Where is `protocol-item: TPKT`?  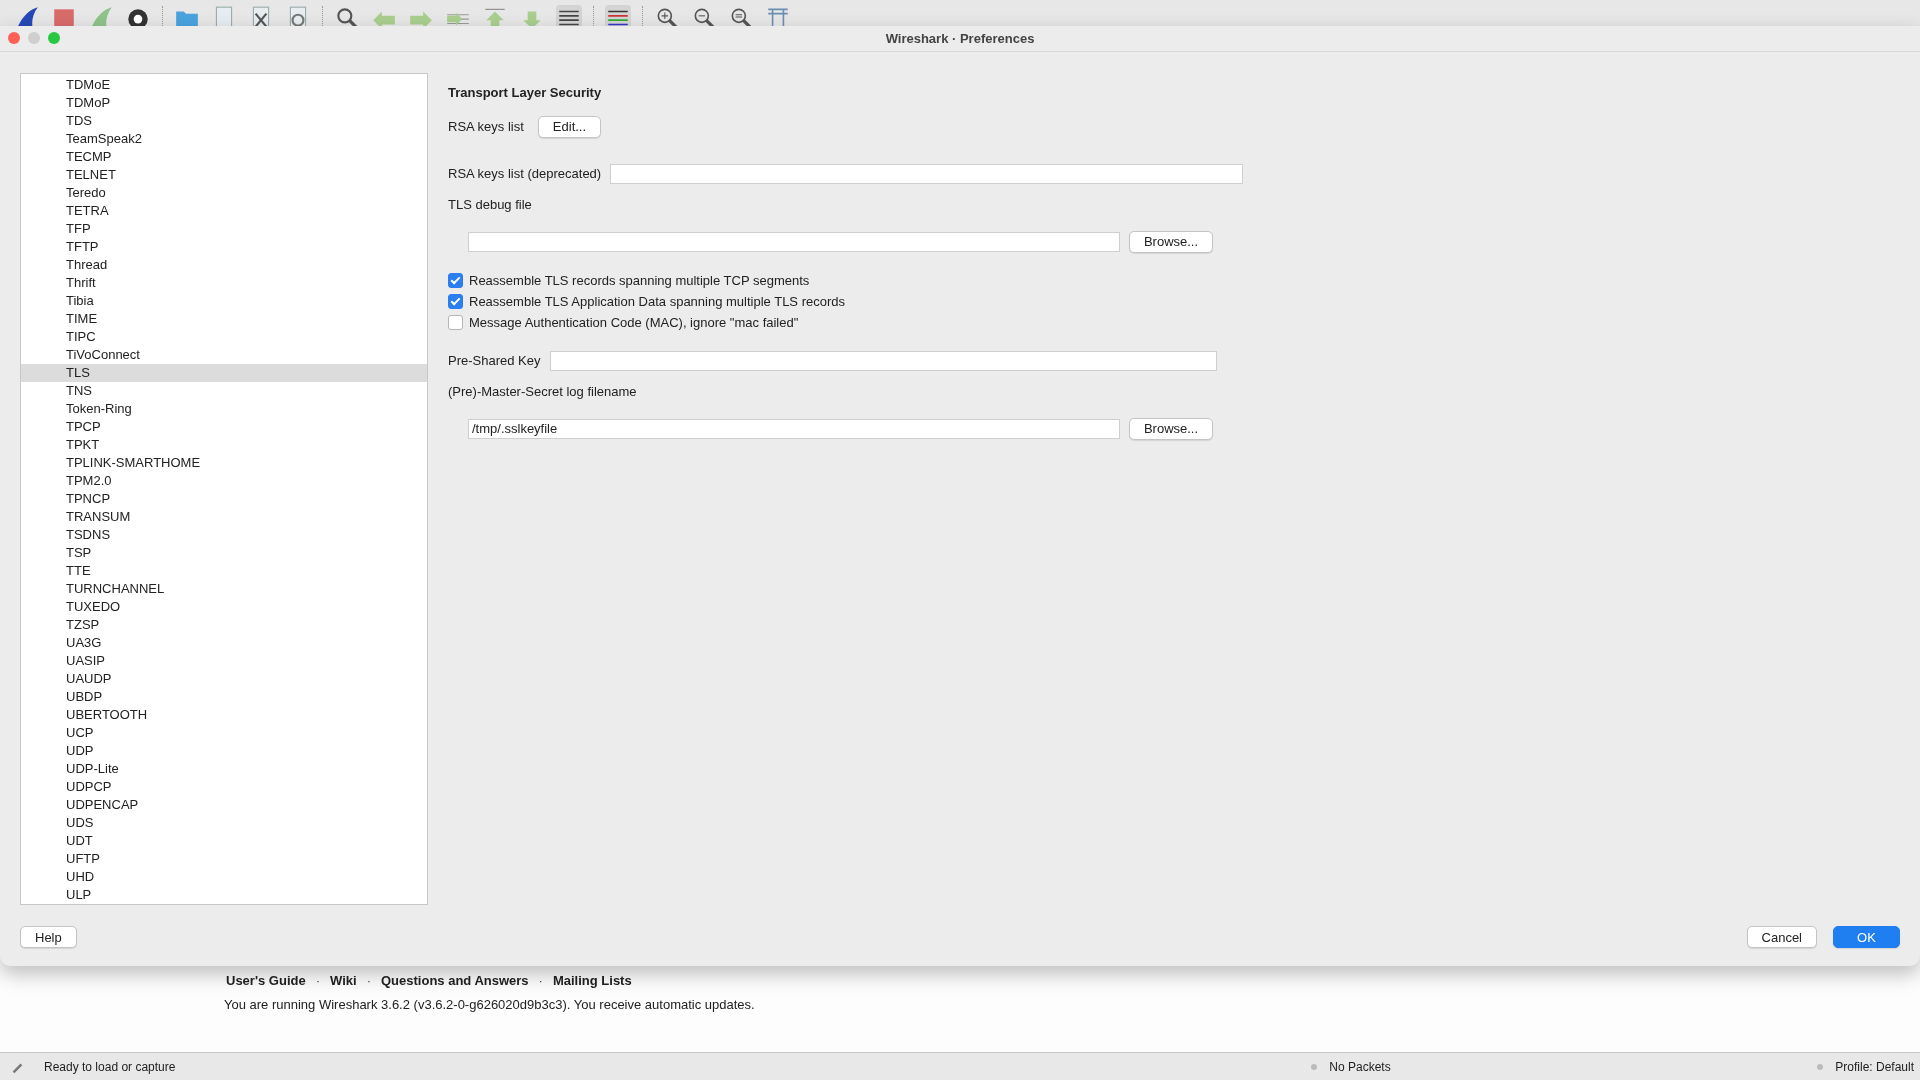
protocol-item: TPKT is located at coordinates (224, 444).